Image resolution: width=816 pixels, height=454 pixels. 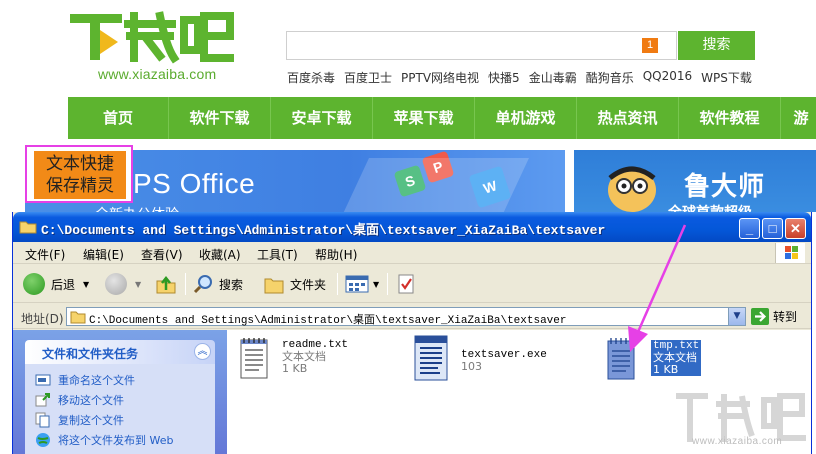 I want to click on properties-button, so click(x=406, y=284).